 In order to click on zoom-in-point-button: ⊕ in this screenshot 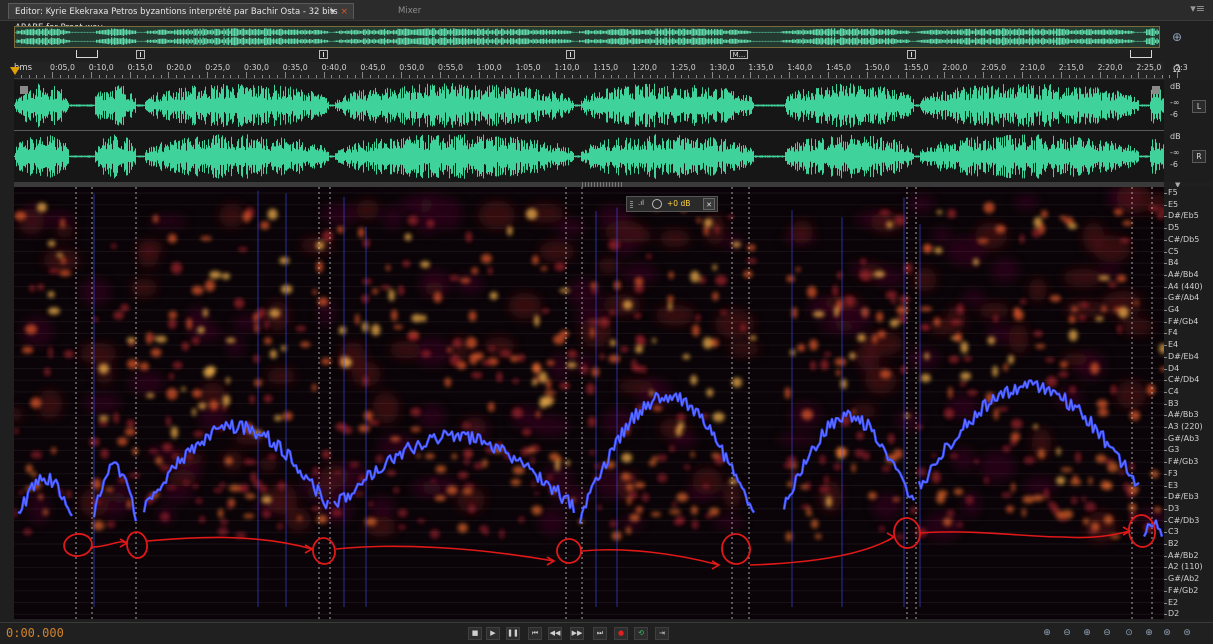, I will do `click(1149, 633)`.